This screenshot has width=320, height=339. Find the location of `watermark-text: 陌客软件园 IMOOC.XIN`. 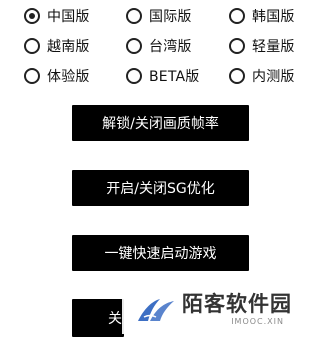

watermark-text: 陌客软件园 IMOOC.XIN is located at coordinates (237, 310).